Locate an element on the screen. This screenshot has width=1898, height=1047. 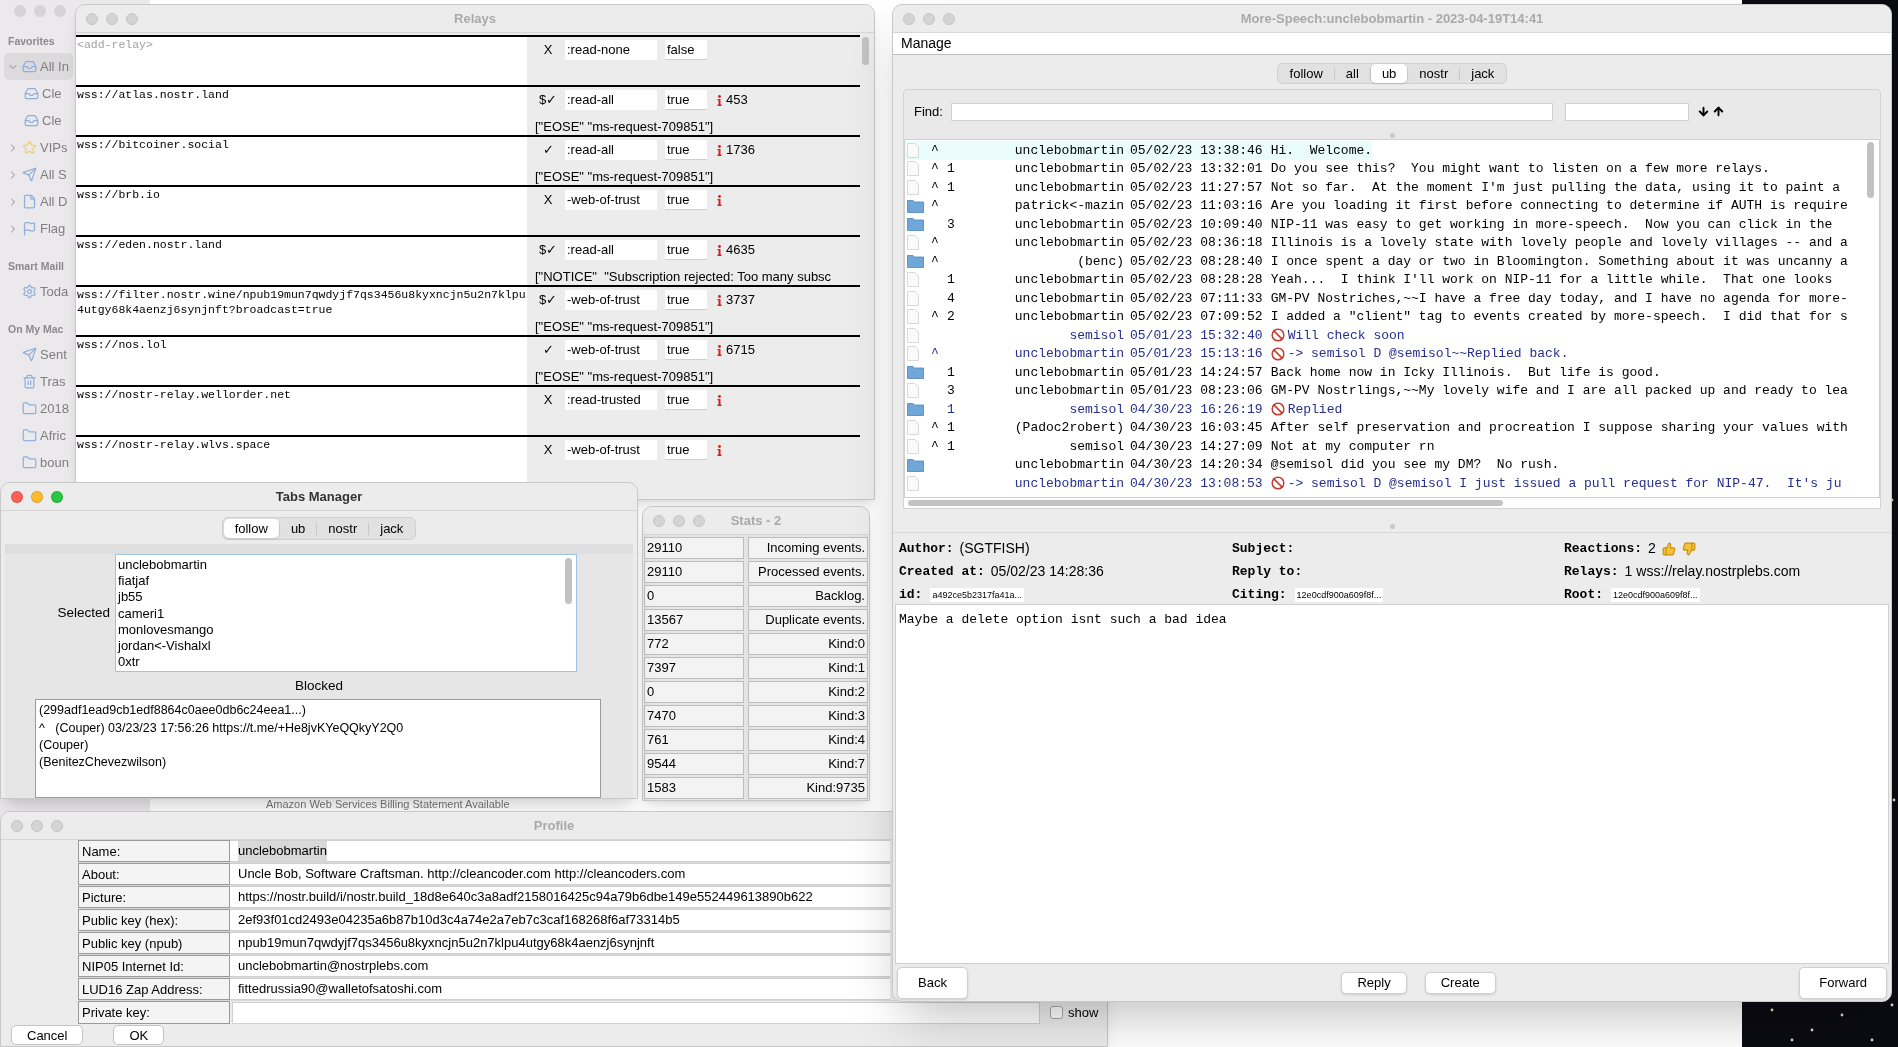
message-row: ^ 1 (Padoc2robert) 04/30/23 16:03:45 After self preservation and procreation I suppose sharing your values with is located at coordinates (1376, 427).